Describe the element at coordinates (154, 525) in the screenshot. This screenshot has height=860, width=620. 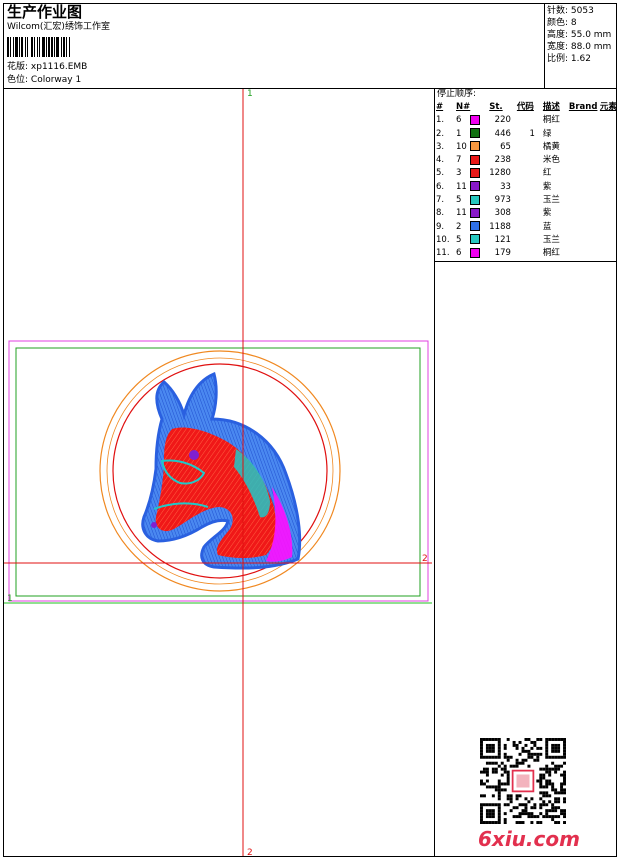
I see `horse-nostril` at that location.